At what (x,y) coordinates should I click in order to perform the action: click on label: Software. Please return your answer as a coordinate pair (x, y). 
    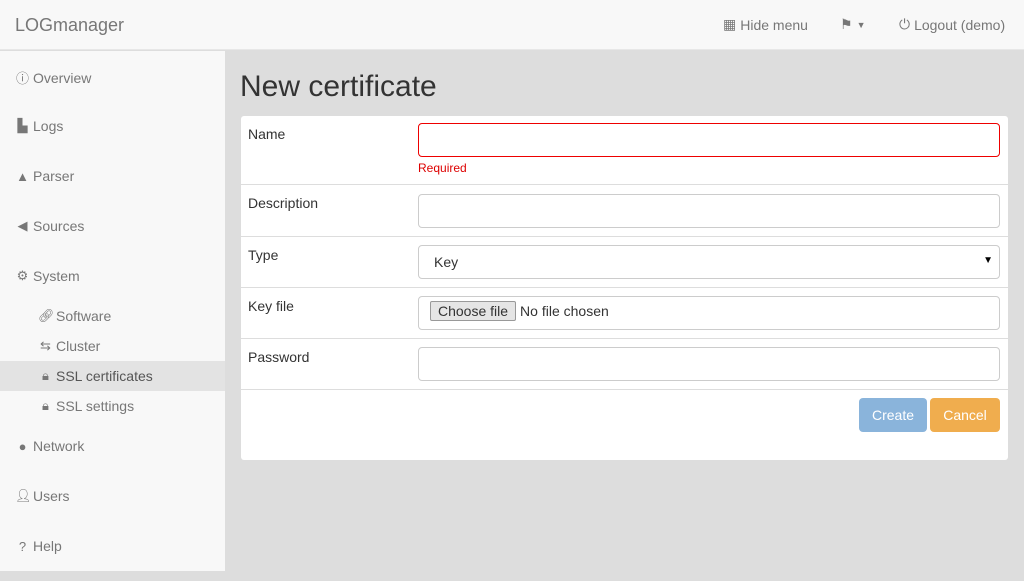
    Looking at the image, I should click on (84, 316).